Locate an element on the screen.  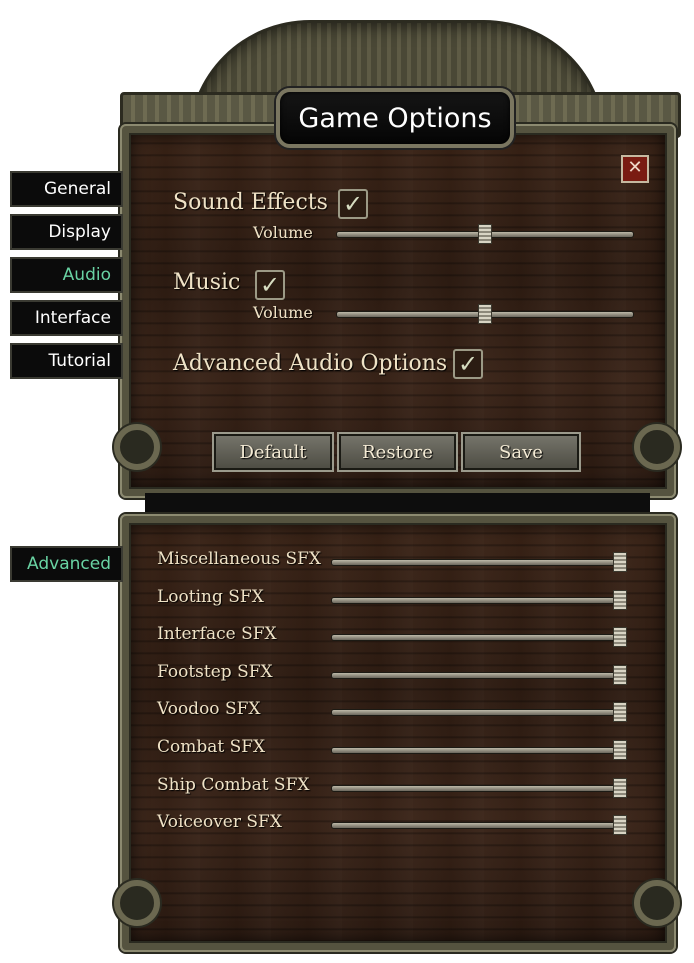
restore-button: Restore is located at coordinates (397, 452).